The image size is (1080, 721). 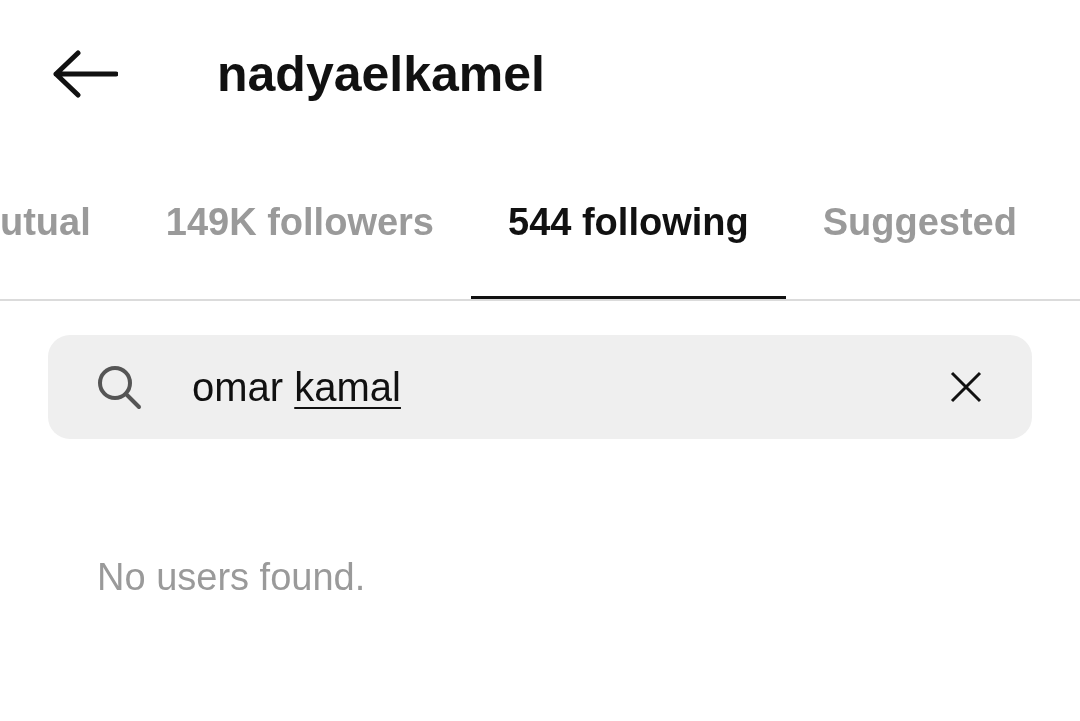 I want to click on tab: 544 following, so click(x=628, y=223).